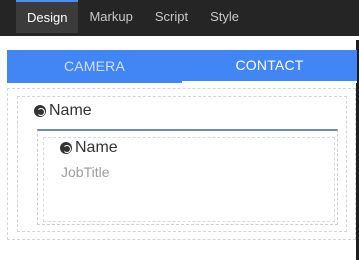 The height and width of the screenshot is (260, 359). I want to click on name-field-row: Name, so click(63, 111).